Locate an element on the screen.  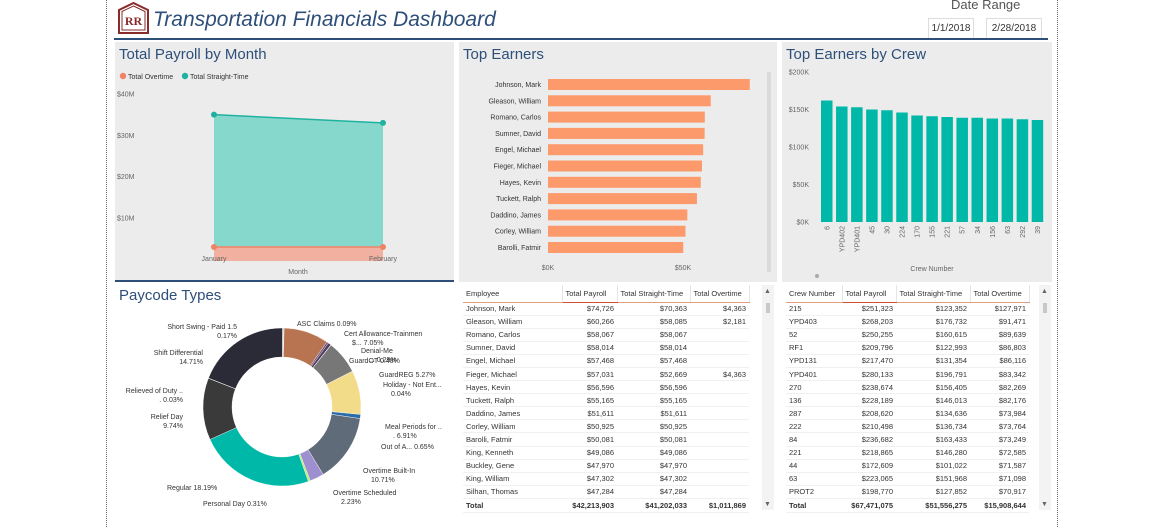
table-row: Daddino, James $51,611 $51,611 is located at coordinates (606, 413).